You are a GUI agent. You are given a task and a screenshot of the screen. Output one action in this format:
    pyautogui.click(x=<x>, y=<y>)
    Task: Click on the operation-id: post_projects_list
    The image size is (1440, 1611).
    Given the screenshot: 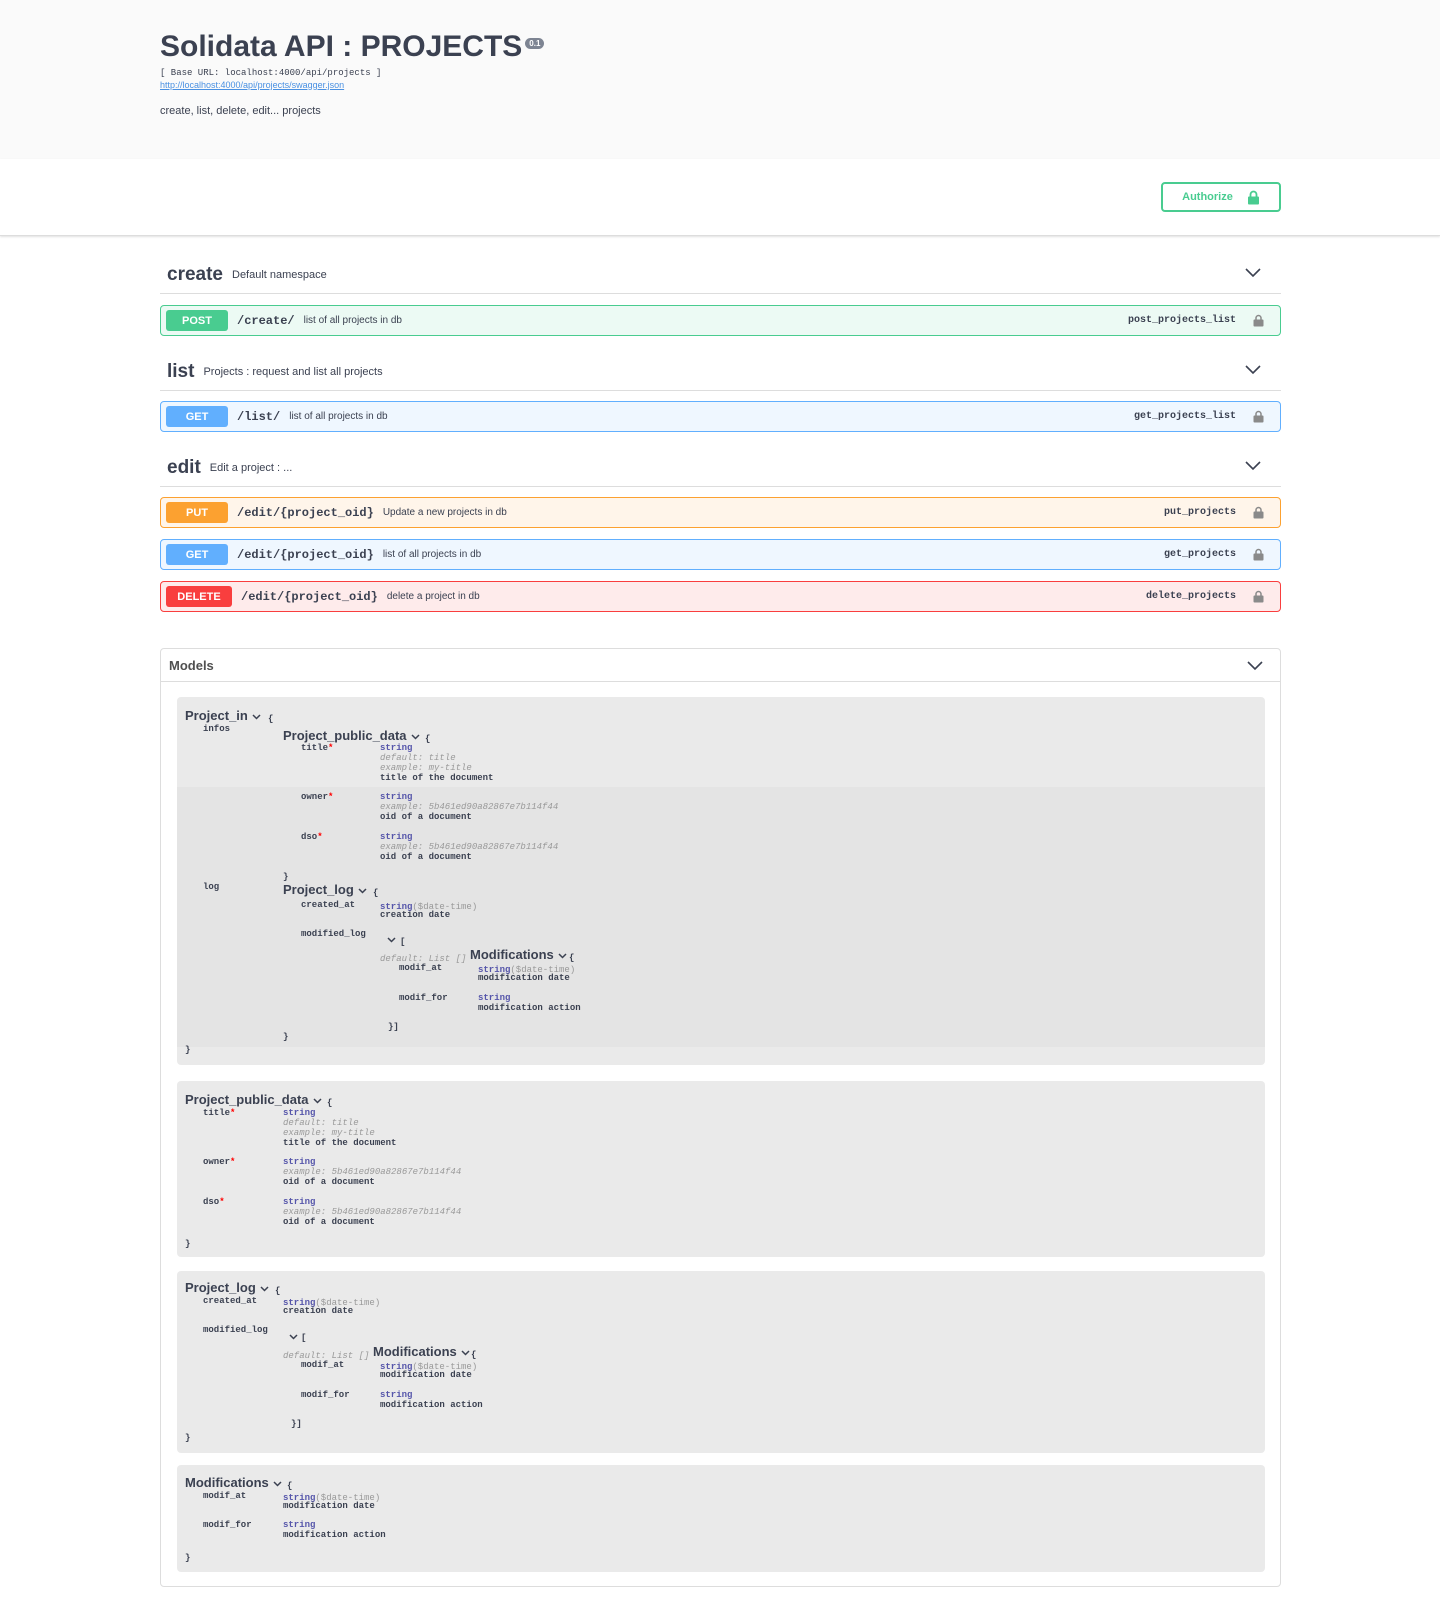 What is the action you would take?
    pyautogui.click(x=1181, y=320)
    